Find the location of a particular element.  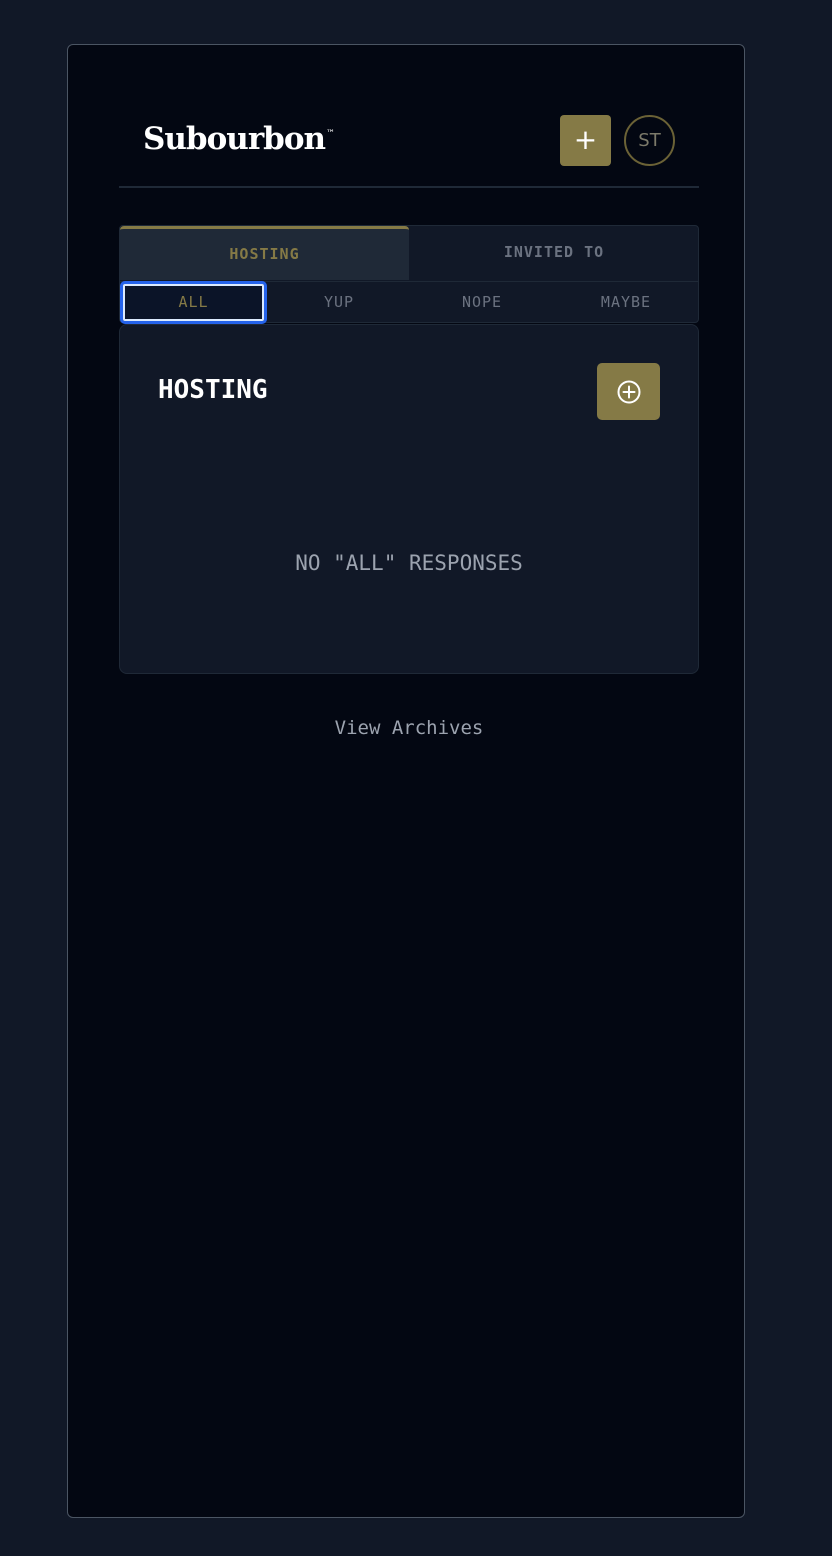

logo-text: Subourbon is located at coordinates (234, 139).